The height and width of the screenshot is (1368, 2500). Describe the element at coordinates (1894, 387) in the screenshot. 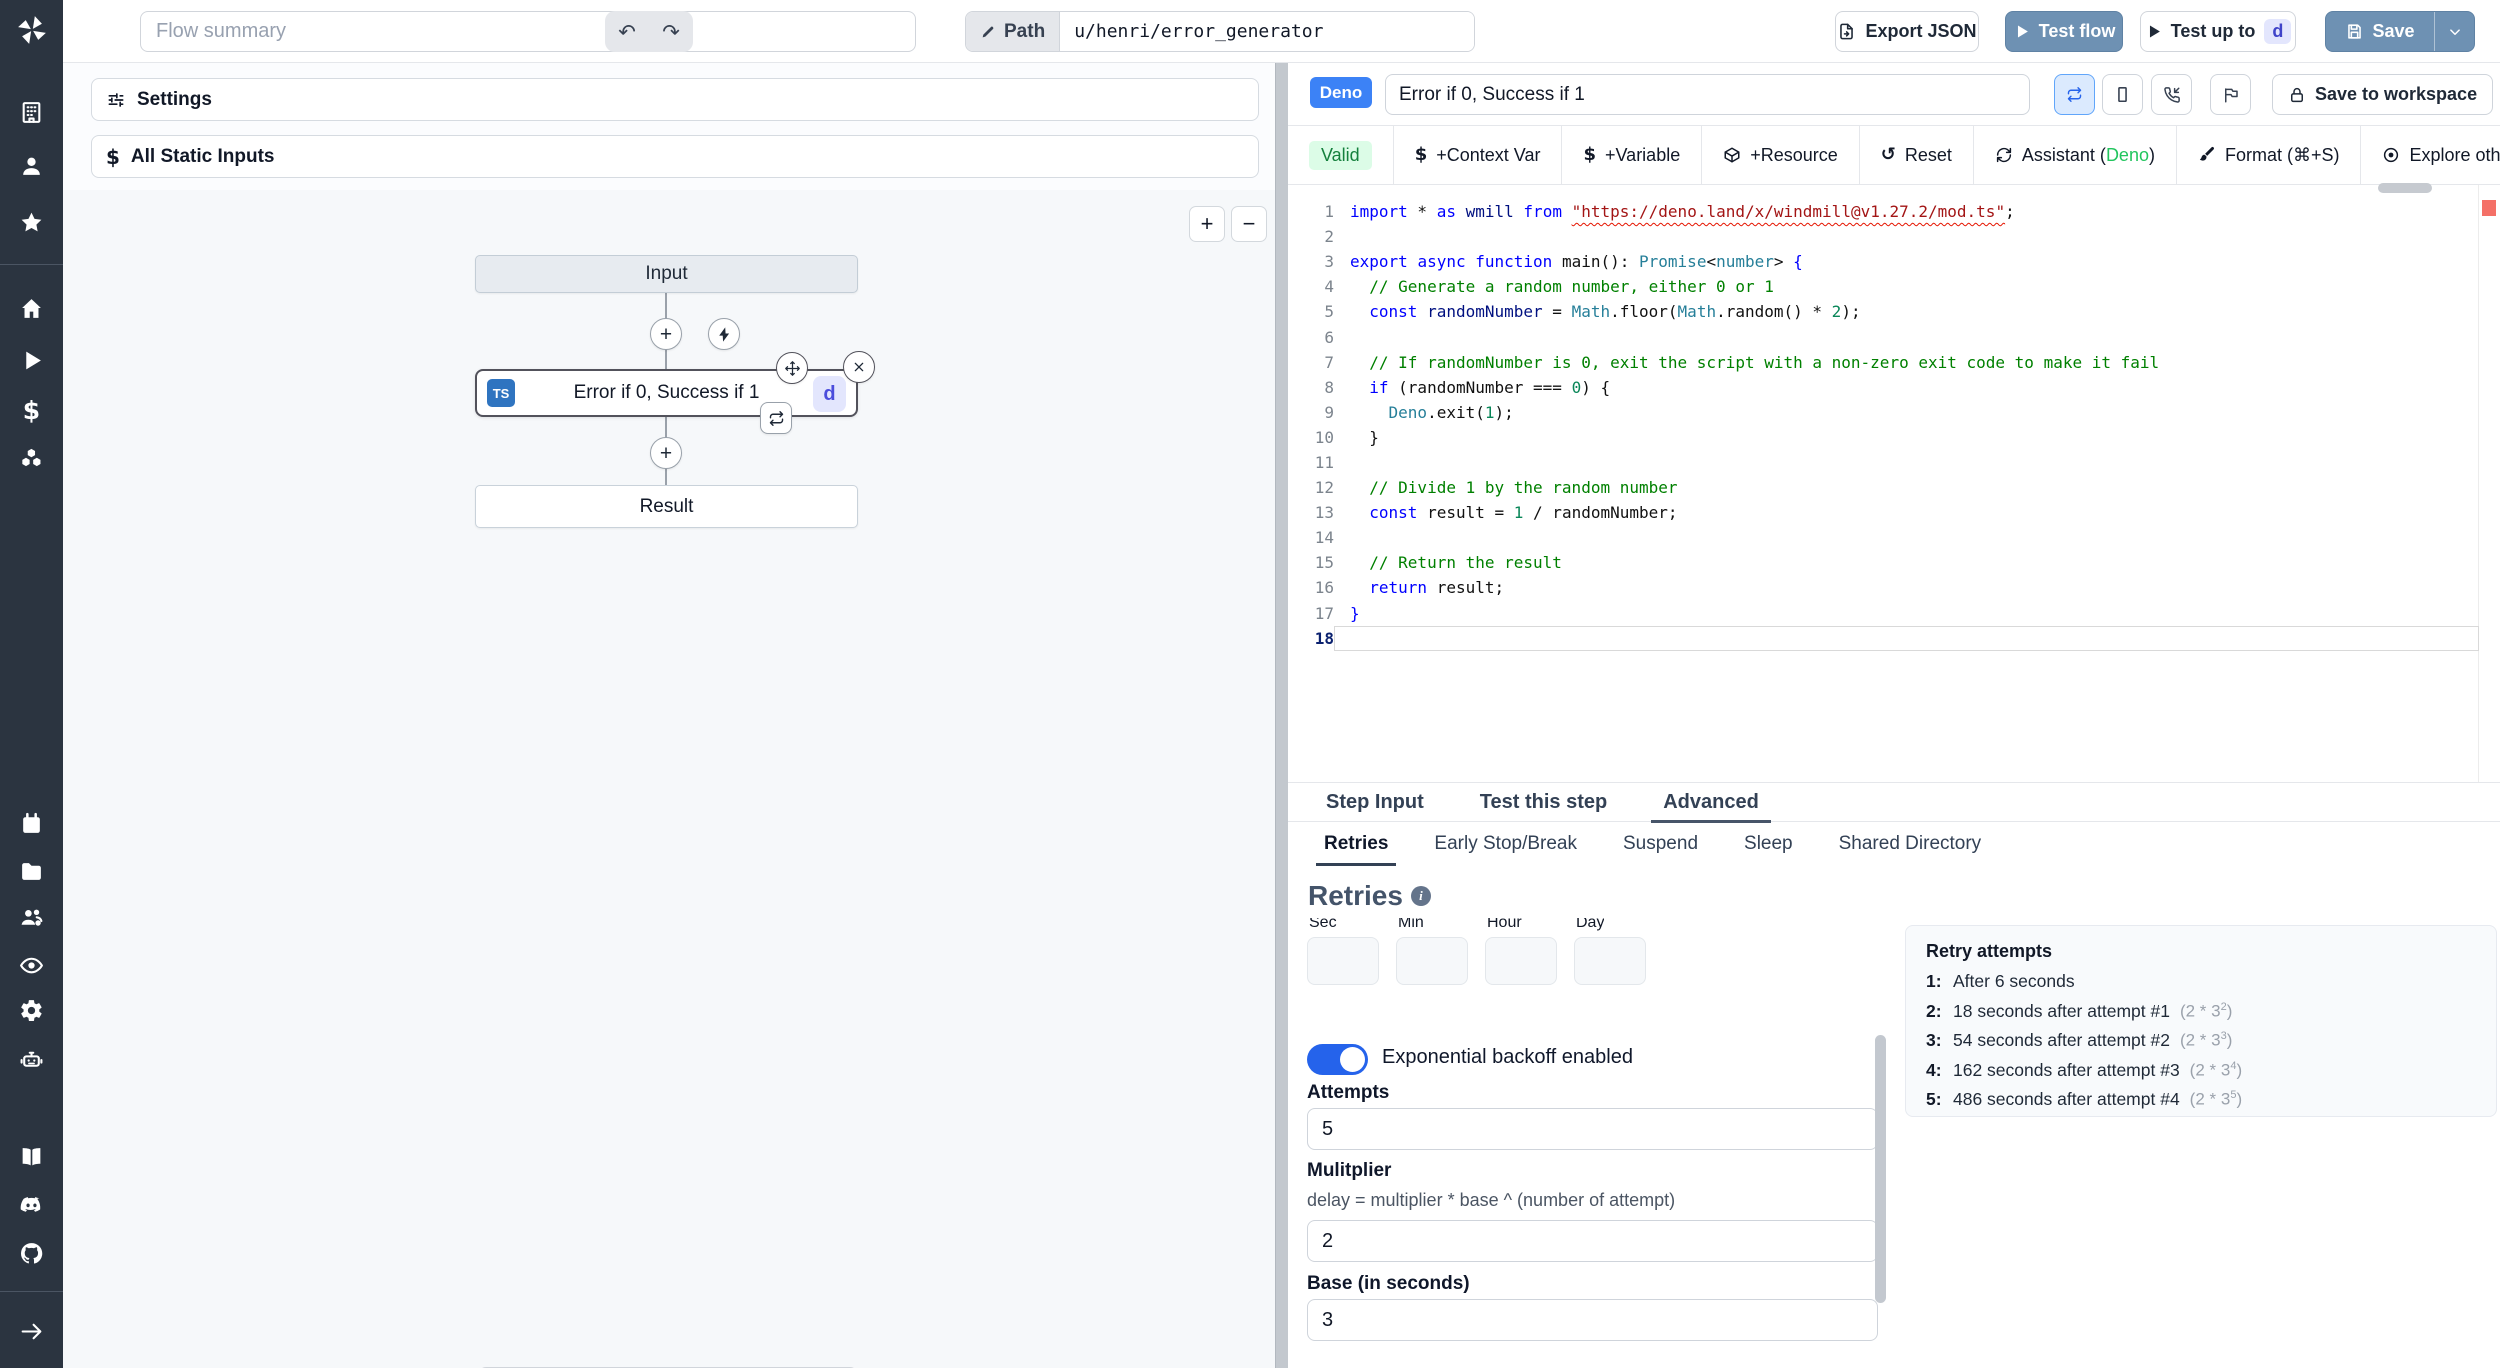

I see `code-line-8: 8 if (randomNumber === 0) {` at that location.